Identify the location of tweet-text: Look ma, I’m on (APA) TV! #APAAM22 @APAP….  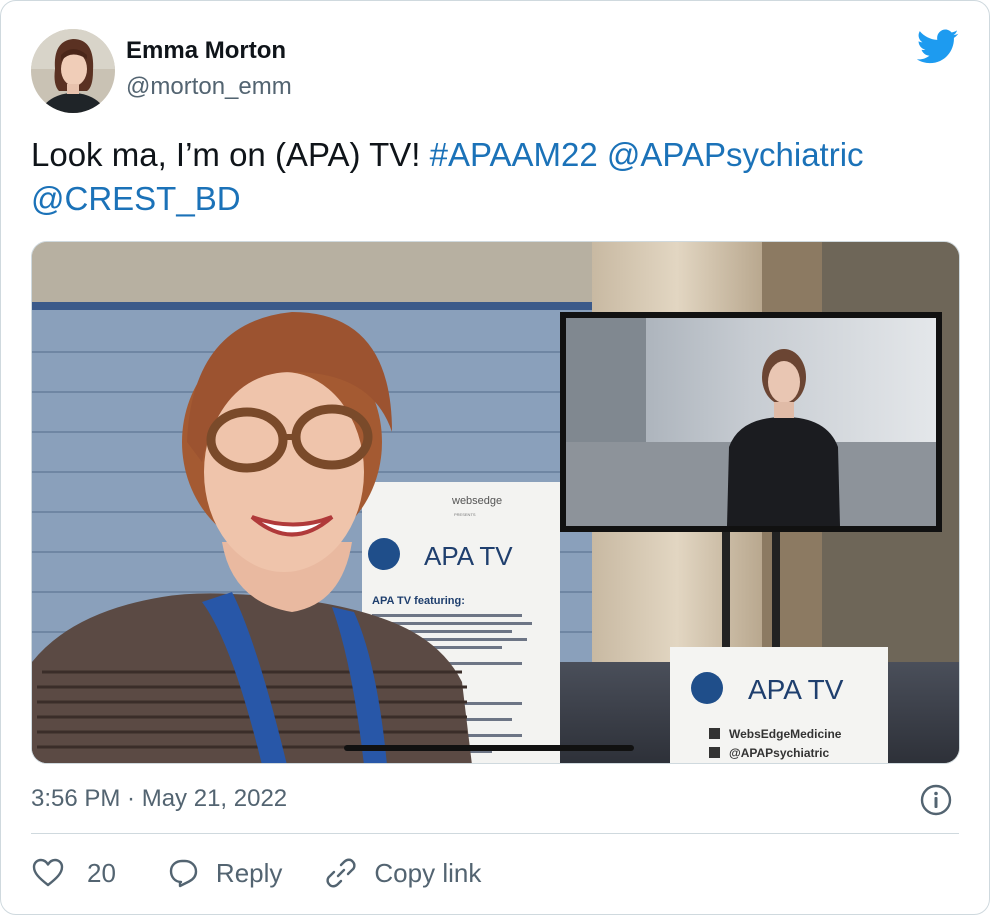
(491, 177).